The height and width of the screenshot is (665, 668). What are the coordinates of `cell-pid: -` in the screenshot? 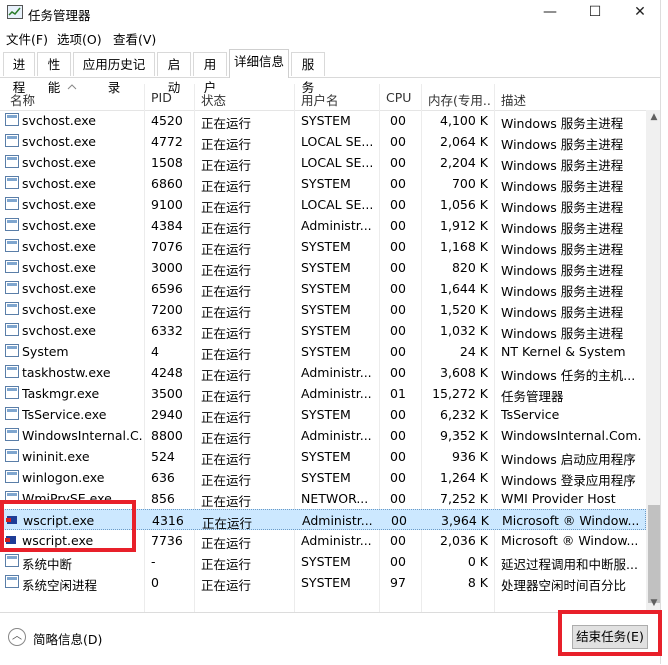 It's located at (153, 561).